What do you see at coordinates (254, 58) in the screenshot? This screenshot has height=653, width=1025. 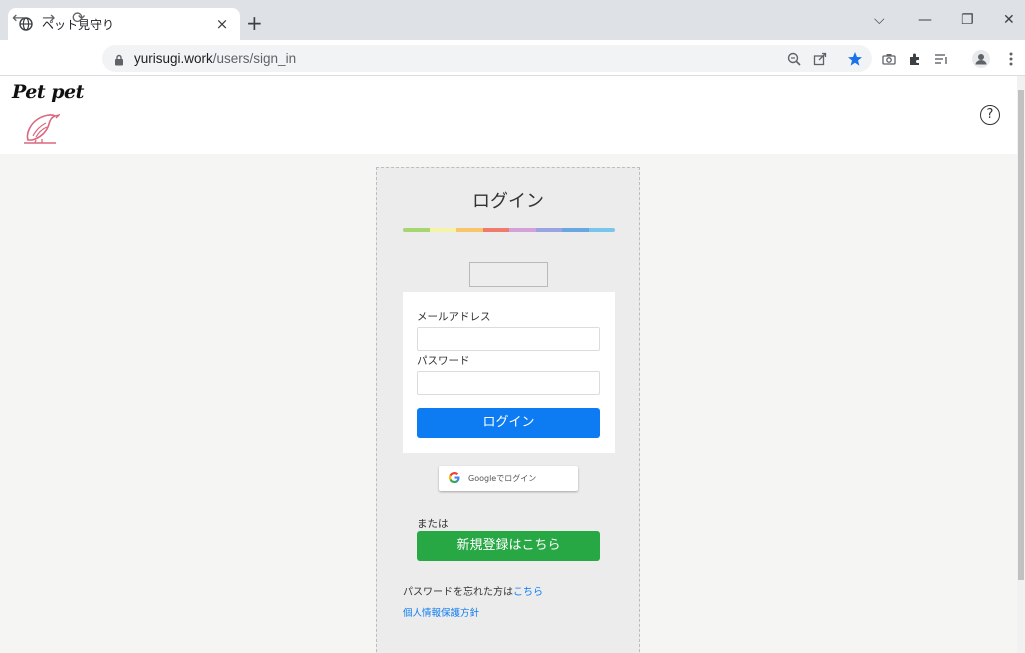 I see `url-path: /users/sign_in` at bounding box center [254, 58].